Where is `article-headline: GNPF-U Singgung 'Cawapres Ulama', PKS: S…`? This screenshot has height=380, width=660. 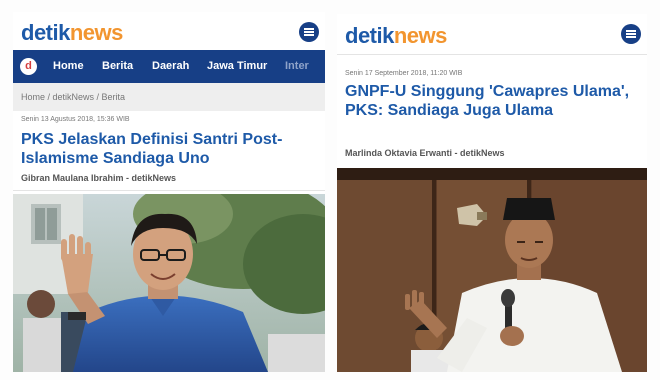 article-headline: GNPF-U Singgung 'Cawapres Ulama', PKS: S… is located at coordinates (487, 101).